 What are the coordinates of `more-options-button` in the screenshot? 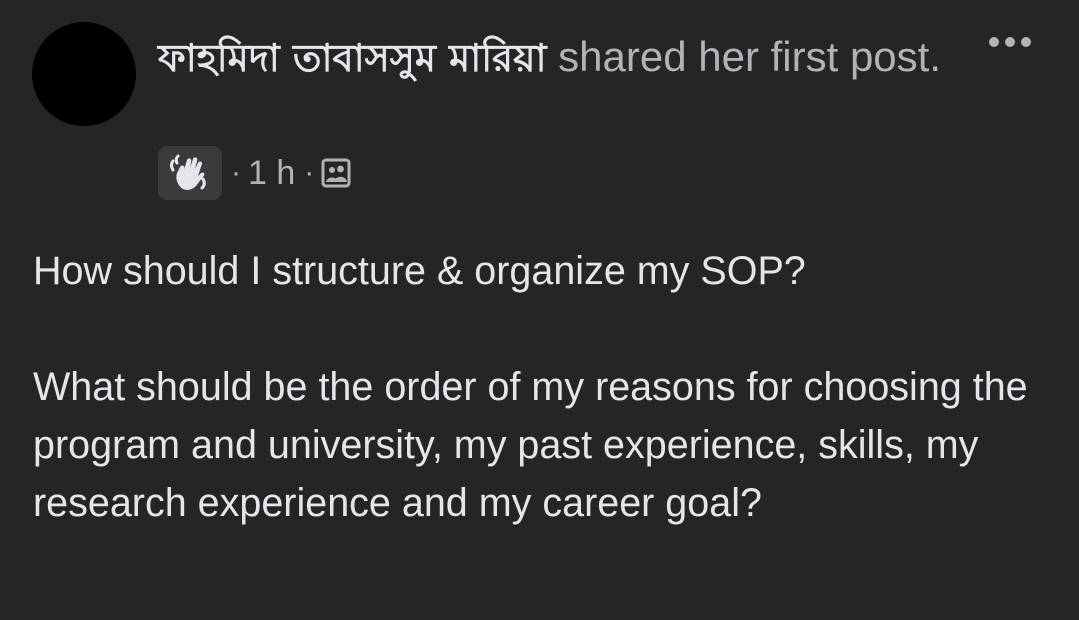 It's located at (1010, 42).